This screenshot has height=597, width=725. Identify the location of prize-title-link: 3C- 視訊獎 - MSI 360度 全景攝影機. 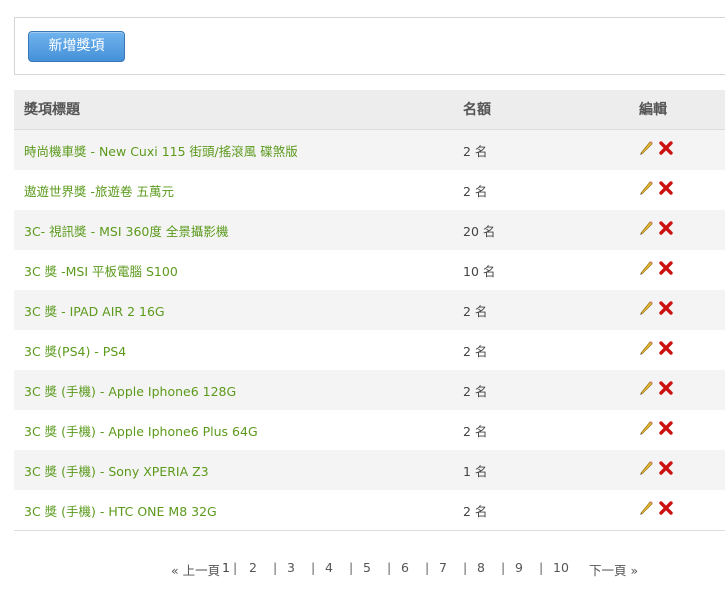
(126, 231).